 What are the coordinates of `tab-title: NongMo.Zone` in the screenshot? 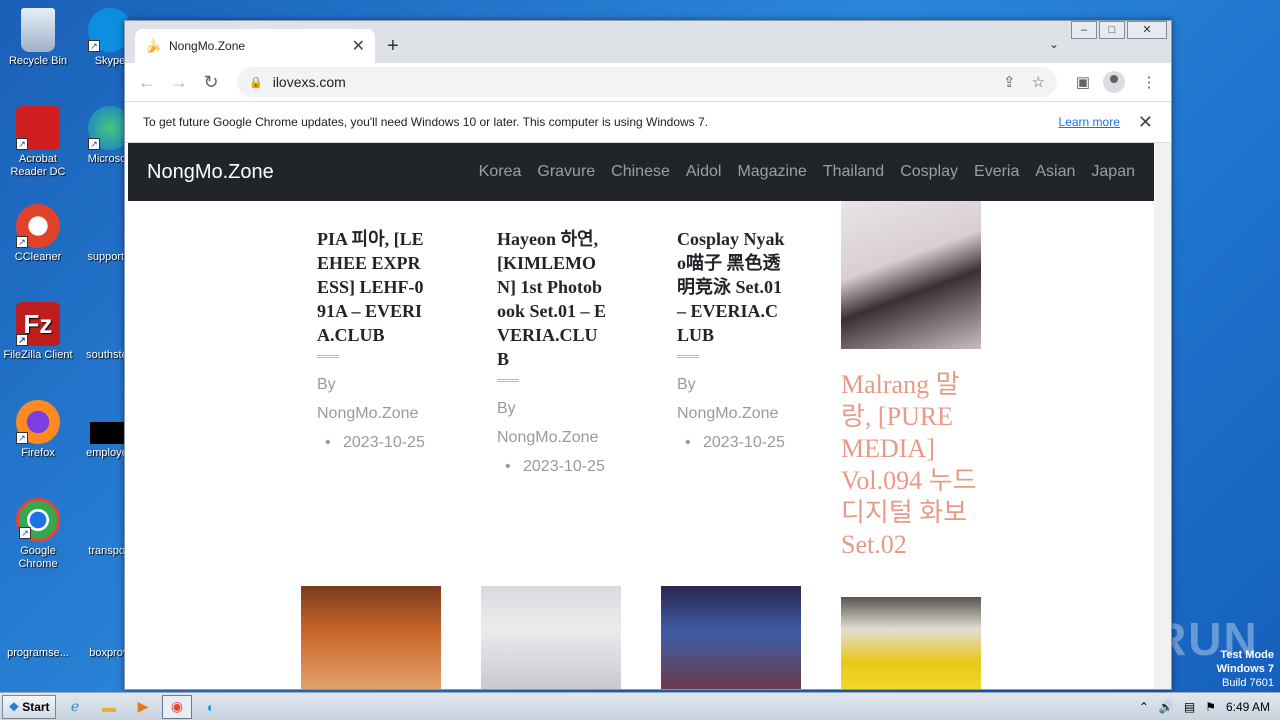 It's located at (207, 46).